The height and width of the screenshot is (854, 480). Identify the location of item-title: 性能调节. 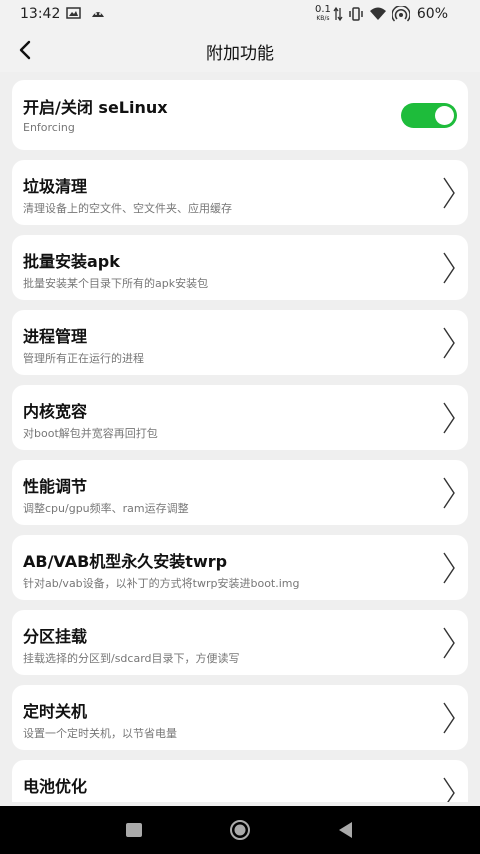
(55, 486).